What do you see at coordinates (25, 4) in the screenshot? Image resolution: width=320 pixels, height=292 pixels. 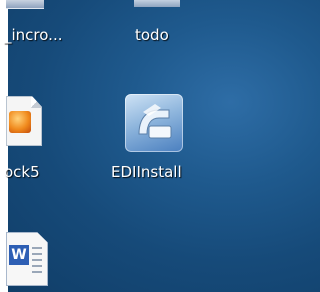 I see `partial-icon-top-left` at bounding box center [25, 4].